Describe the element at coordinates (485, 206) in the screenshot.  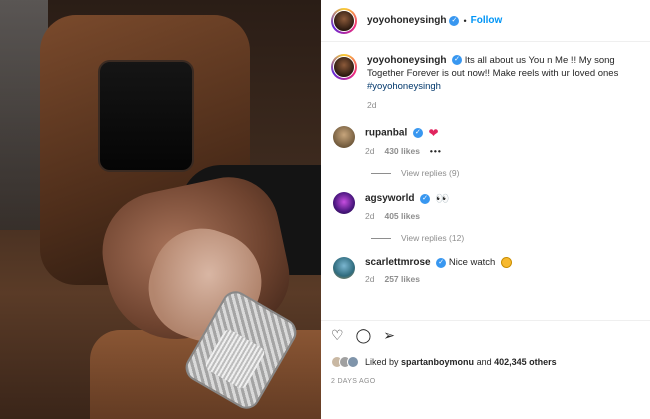
I see `comment-item: agsyworld ✓ 👀 2d 405 likes` at that location.